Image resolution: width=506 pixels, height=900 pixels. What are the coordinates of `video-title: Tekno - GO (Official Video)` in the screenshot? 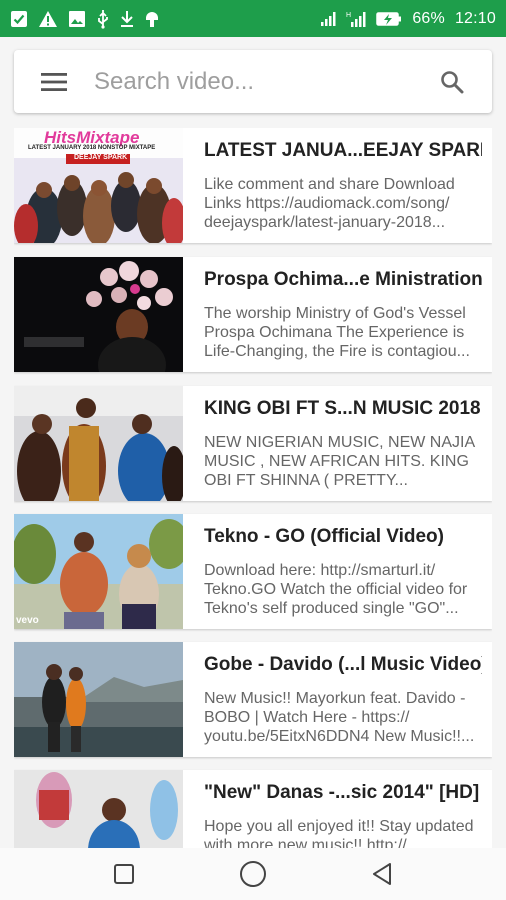 It's located at (324, 536).